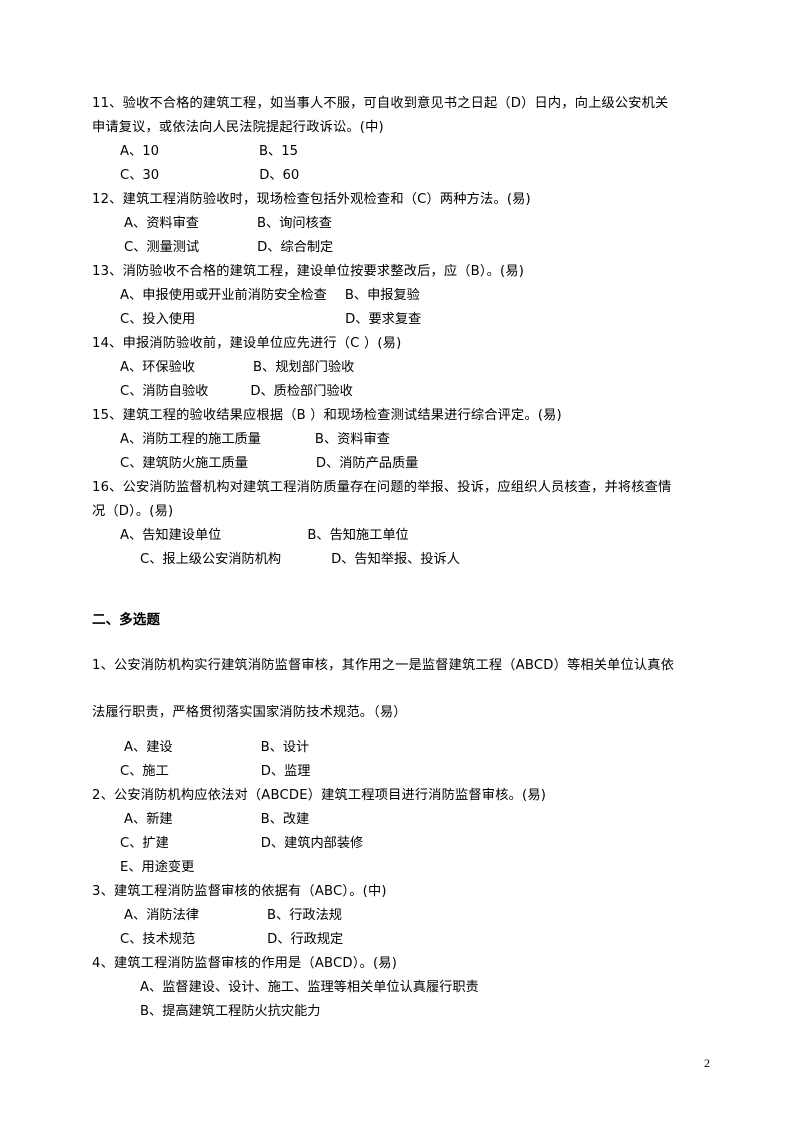  I want to click on option-right: B、申报复验, so click(382, 296).